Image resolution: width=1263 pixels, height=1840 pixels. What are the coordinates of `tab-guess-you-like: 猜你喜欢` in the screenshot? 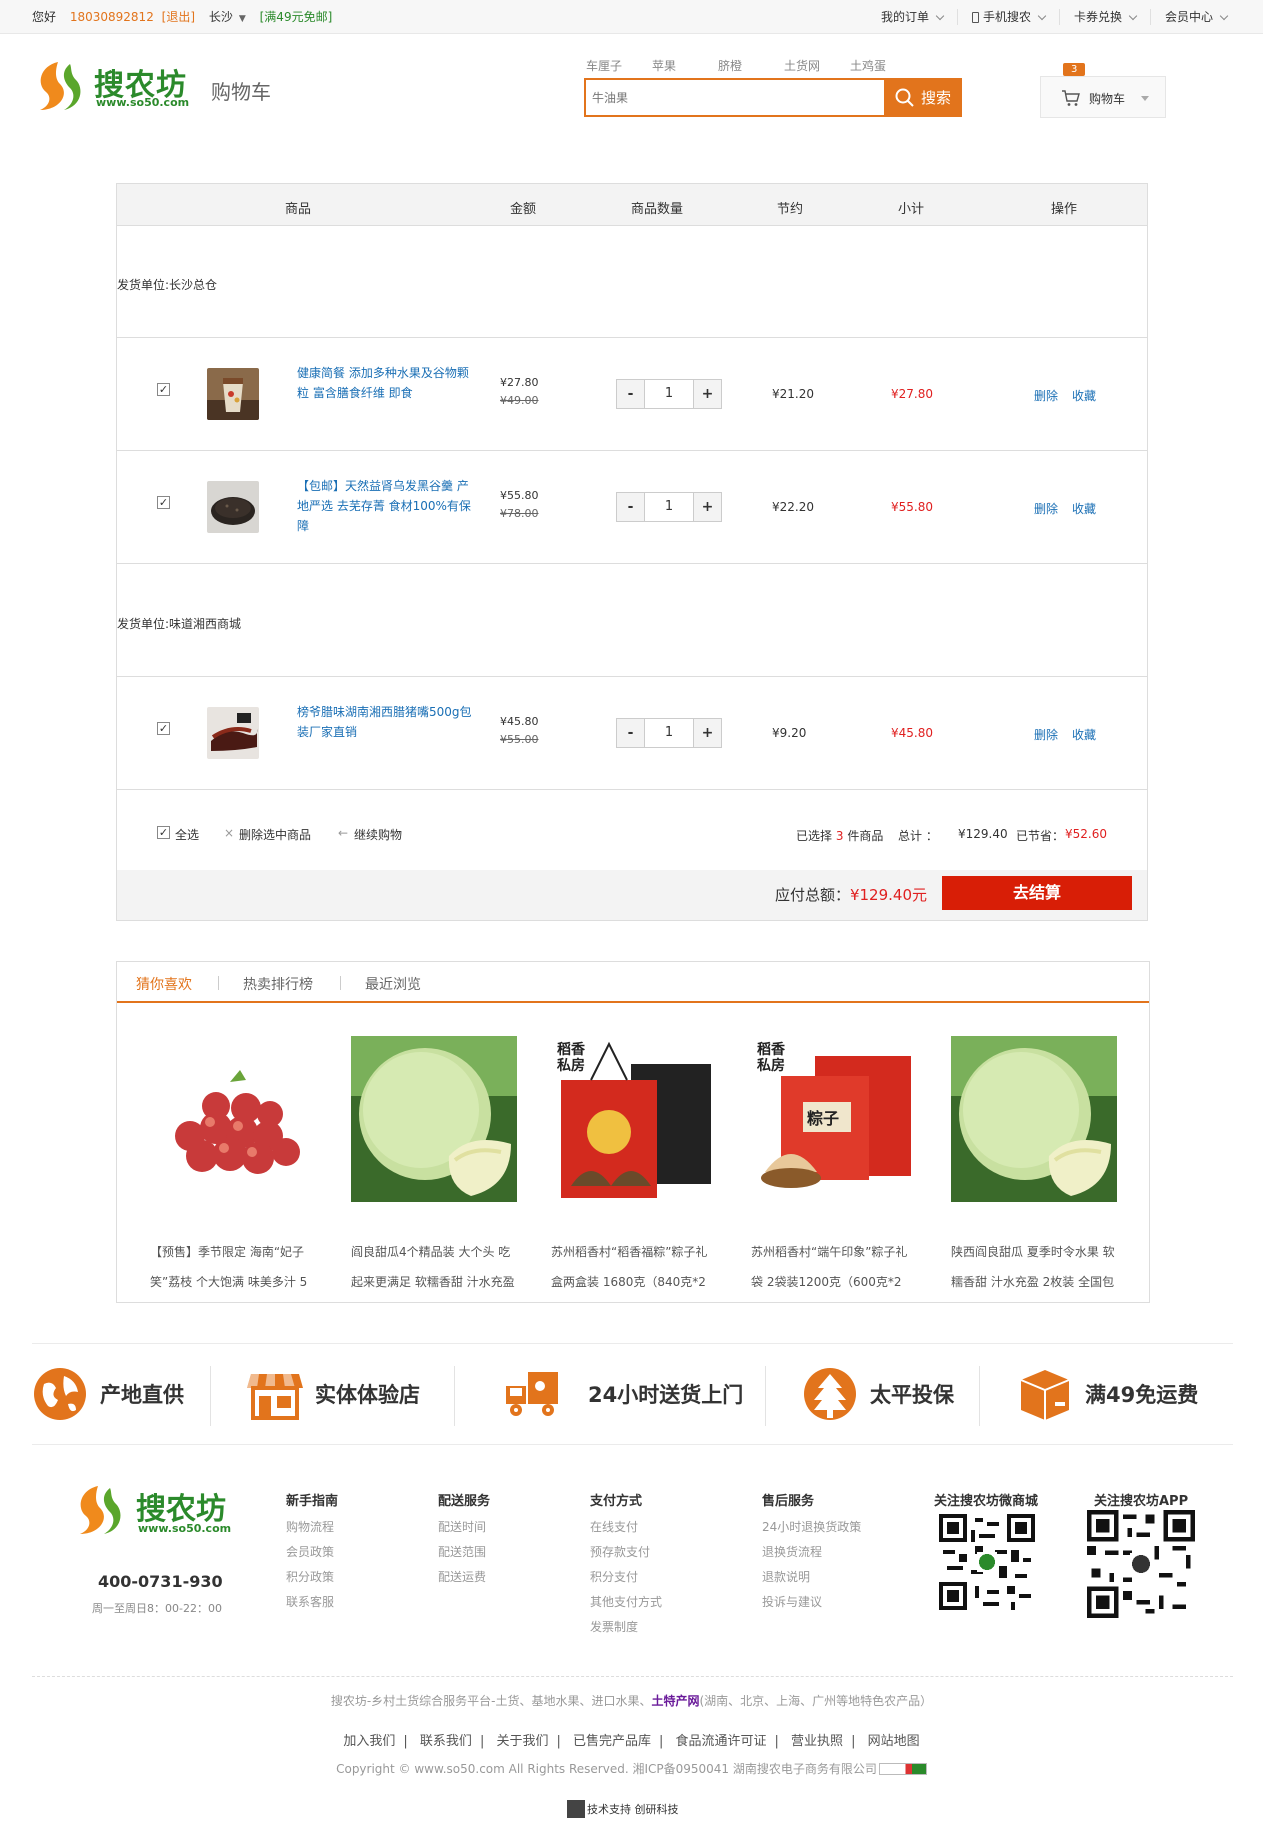 It's located at (164, 984).